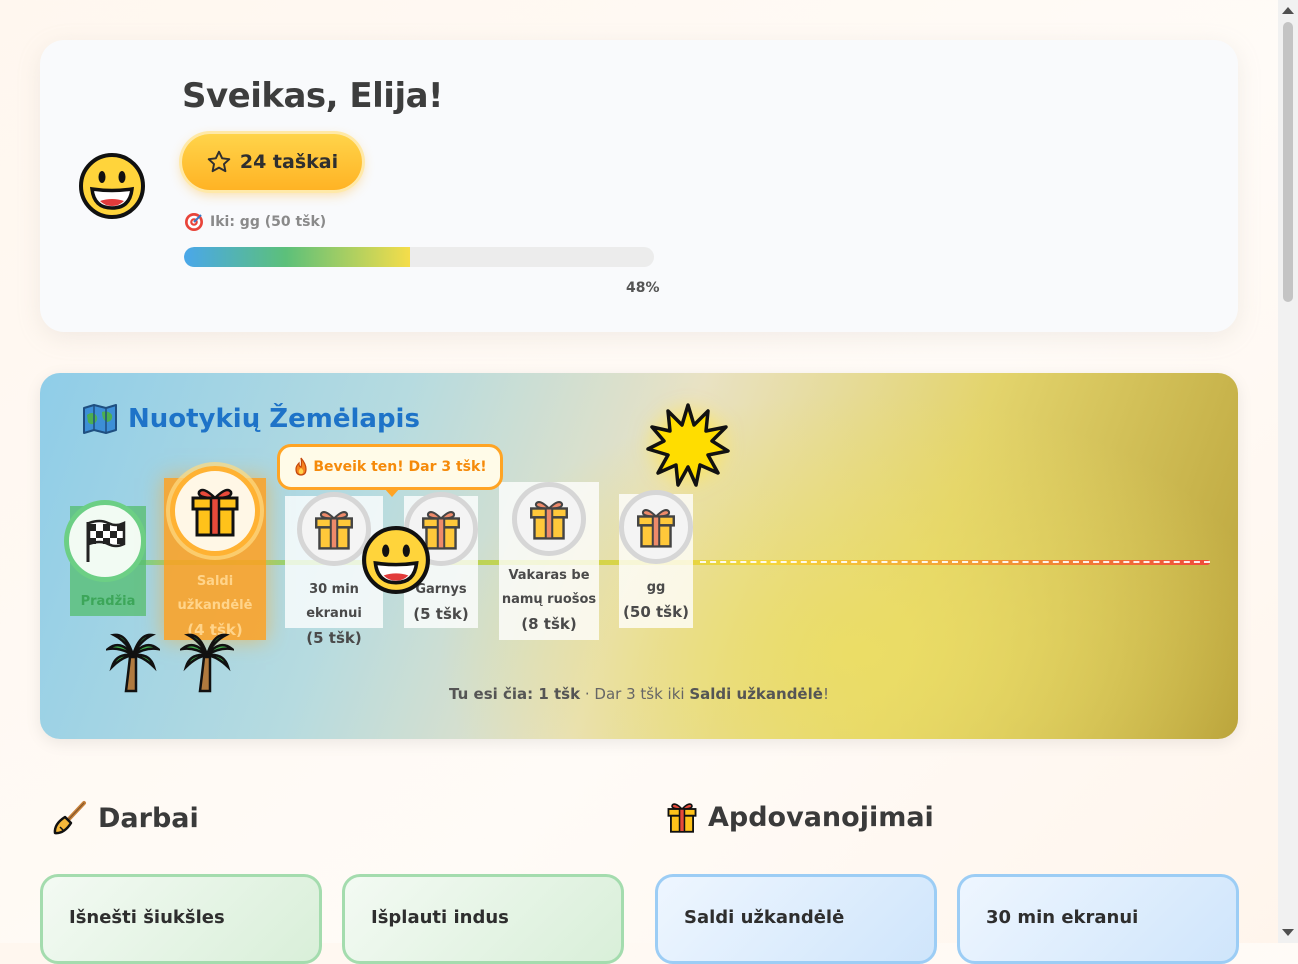  I want to click on points-badge: 24 taškai, so click(272, 162).